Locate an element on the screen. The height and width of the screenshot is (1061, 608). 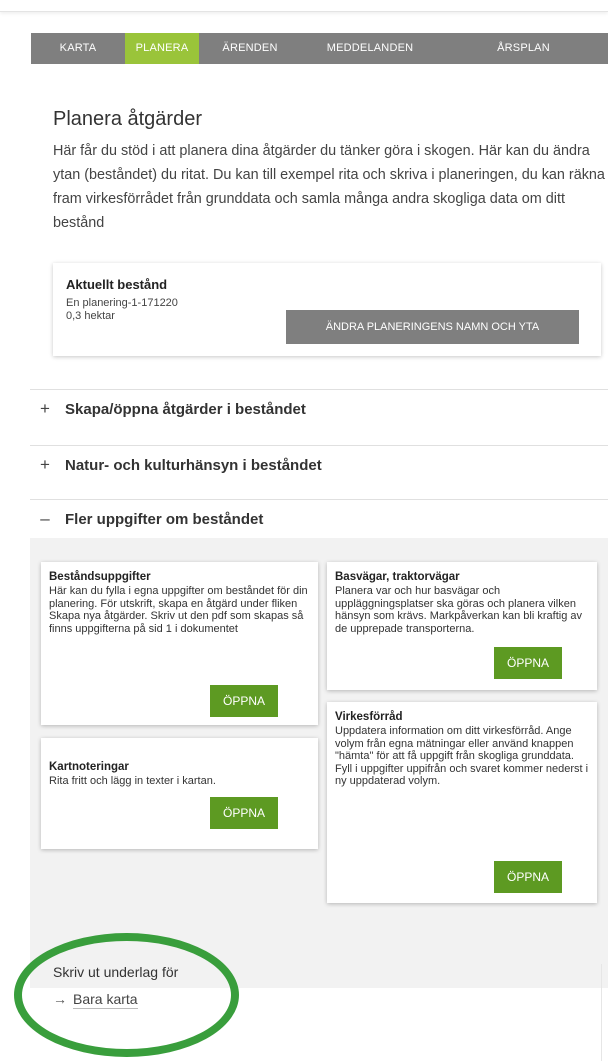
open-timber-volume-button: ÖPPNA is located at coordinates (528, 877).